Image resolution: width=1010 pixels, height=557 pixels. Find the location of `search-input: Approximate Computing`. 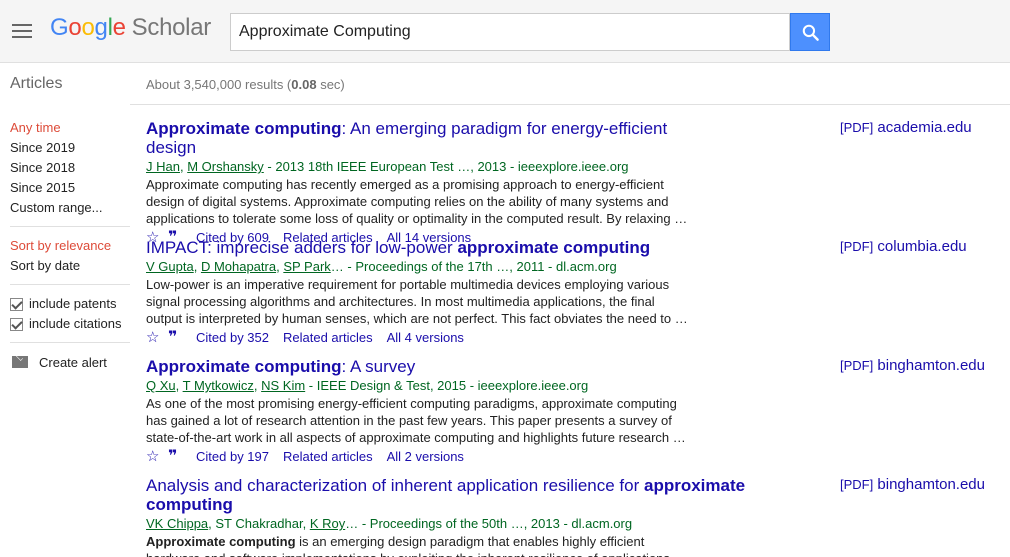

search-input: Approximate Computing is located at coordinates (510, 32).